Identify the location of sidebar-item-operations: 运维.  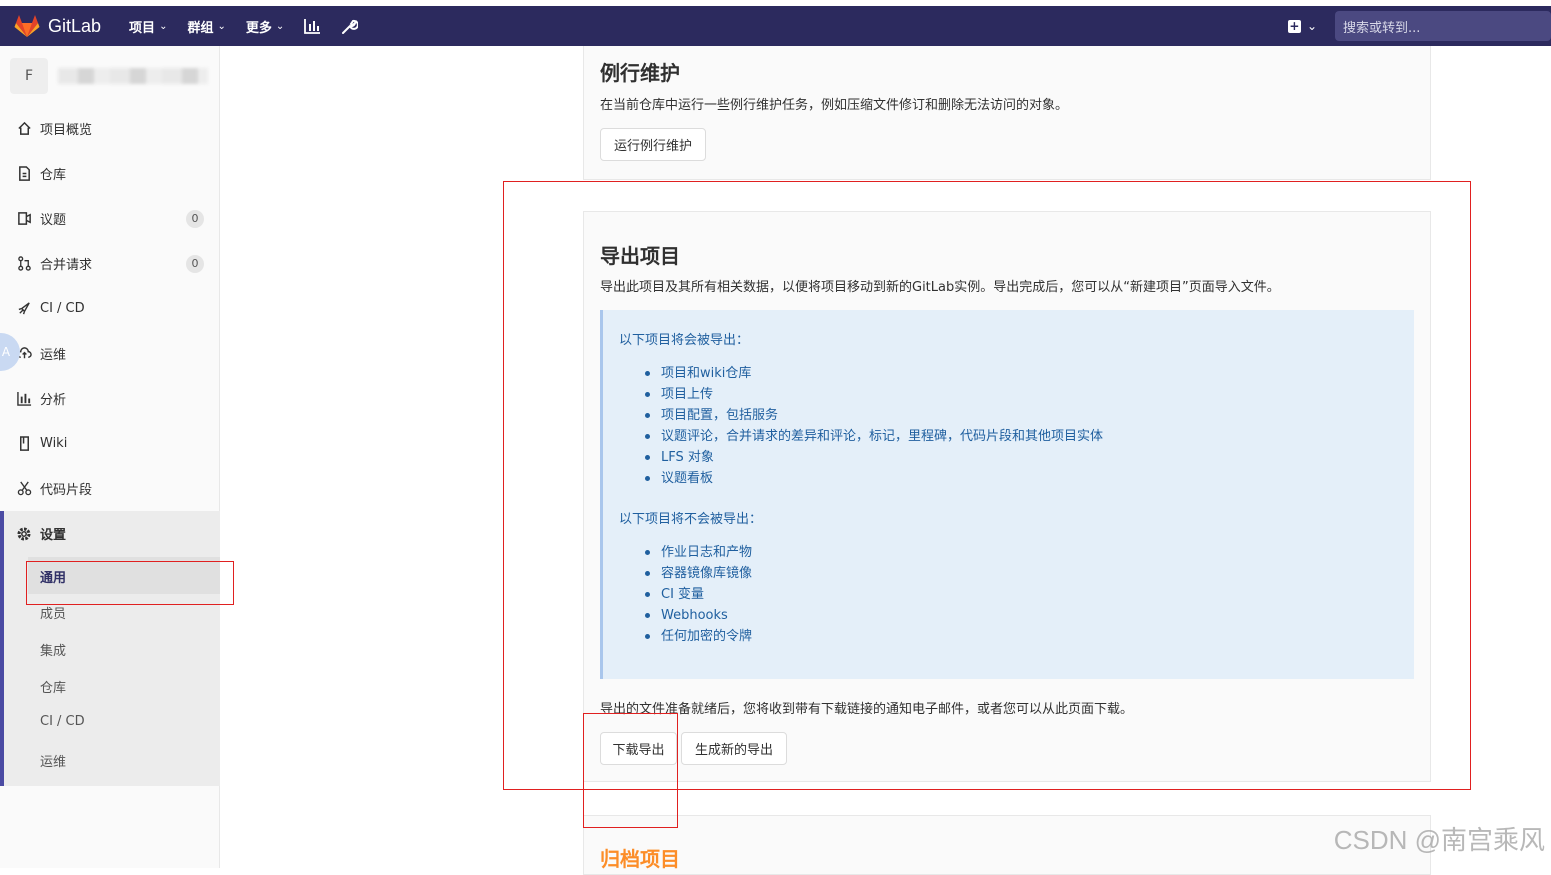
(110, 353).